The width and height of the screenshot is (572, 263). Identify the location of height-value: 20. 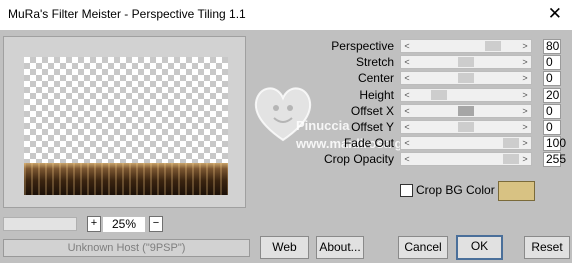
(552, 95).